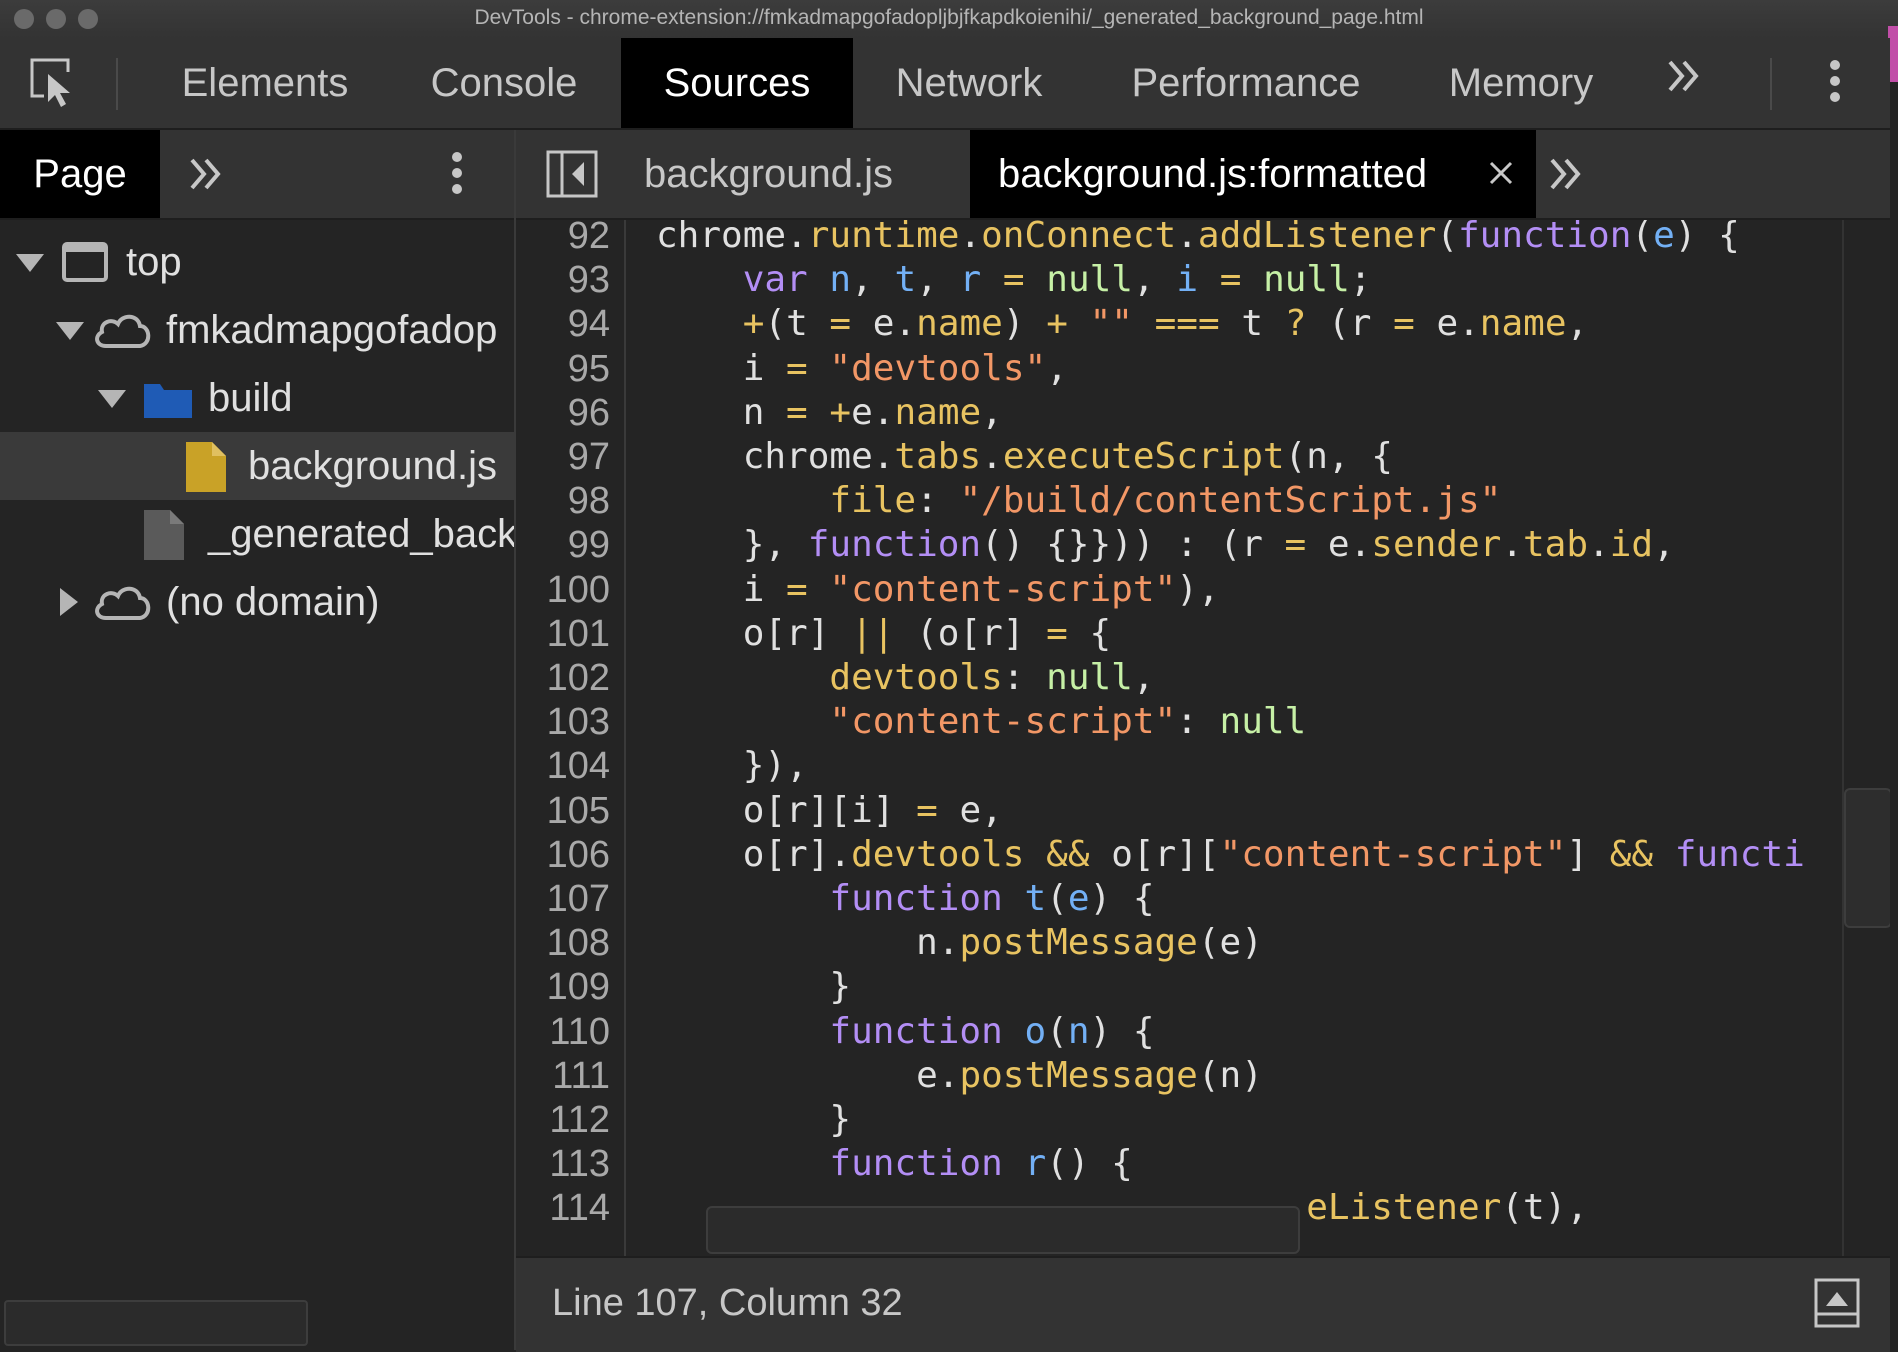  What do you see at coordinates (257, 330) in the screenshot?
I see `tree-item-extension-domain: fmkadmapgofadop` at bounding box center [257, 330].